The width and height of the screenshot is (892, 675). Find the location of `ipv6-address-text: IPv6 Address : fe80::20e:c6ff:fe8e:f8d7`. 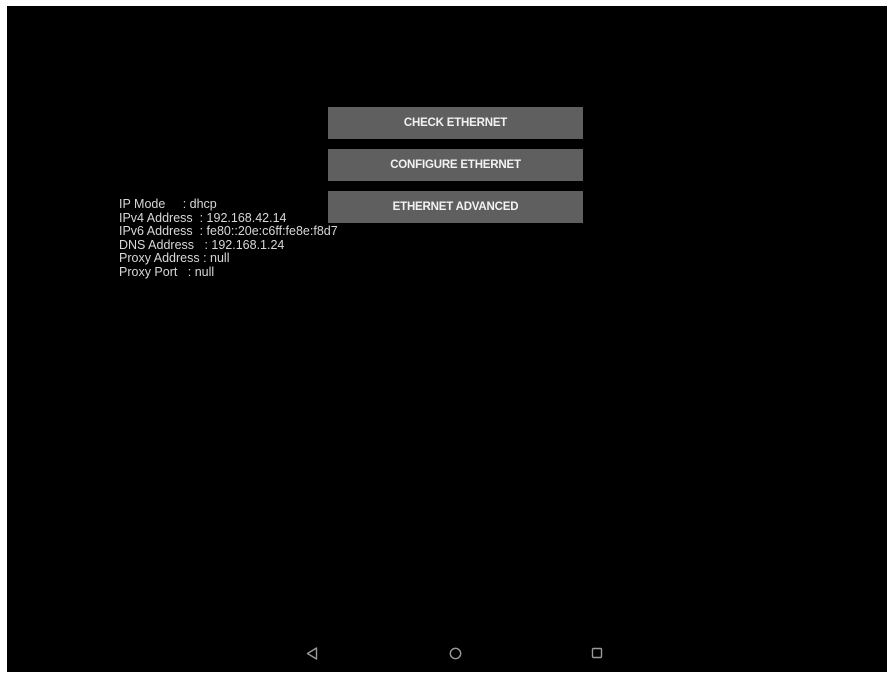

ipv6-address-text: IPv6 Address : fe80::20e:c6ff:fe8e:f8d7 is located at coordinates (228, 231).